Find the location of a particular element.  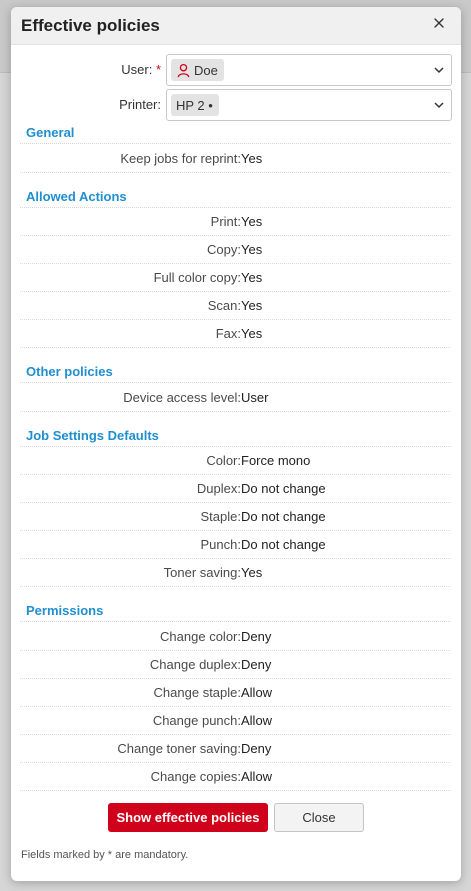

printer-field-row: Printer: HP 2 • is located at coordinates (236, 105).